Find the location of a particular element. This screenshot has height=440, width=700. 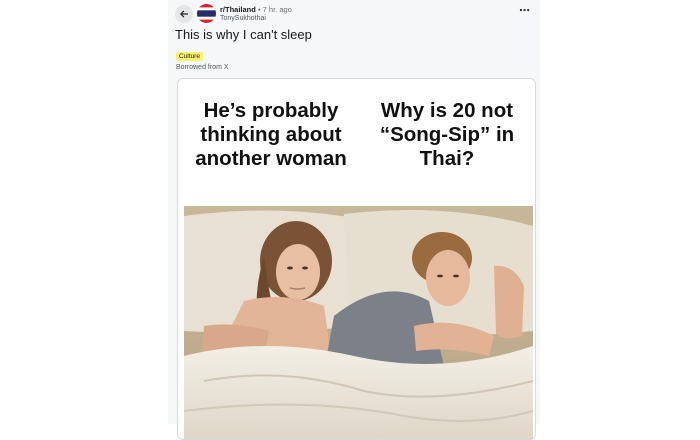

back-button is located at coordinates (184, 14).